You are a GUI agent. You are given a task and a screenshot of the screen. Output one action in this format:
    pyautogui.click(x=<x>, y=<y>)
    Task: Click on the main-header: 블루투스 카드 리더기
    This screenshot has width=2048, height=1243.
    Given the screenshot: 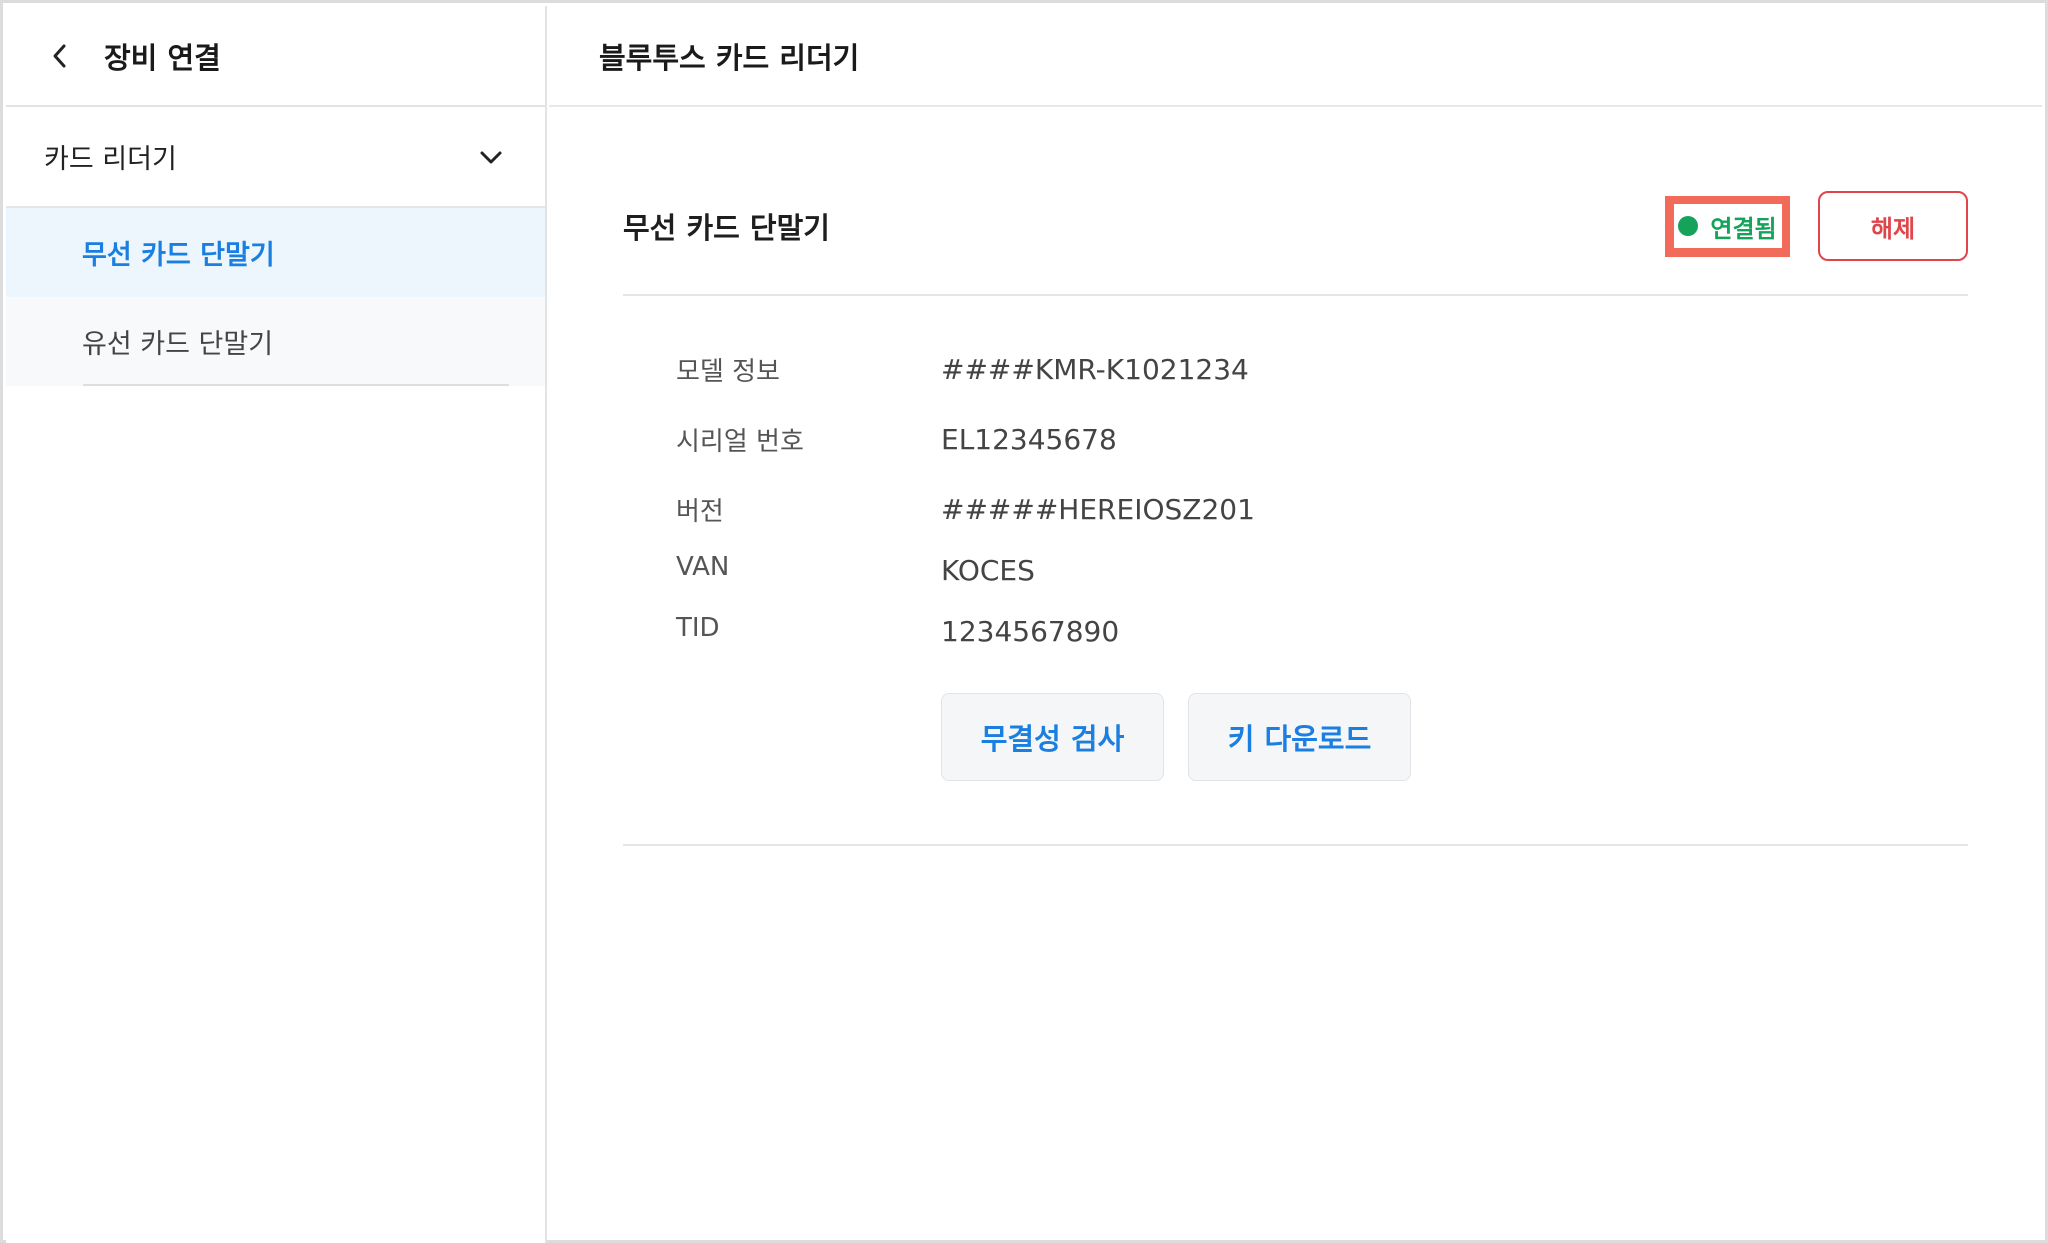 What is the action you would take?
    pyautogui.click(x=1295, y=56)
    